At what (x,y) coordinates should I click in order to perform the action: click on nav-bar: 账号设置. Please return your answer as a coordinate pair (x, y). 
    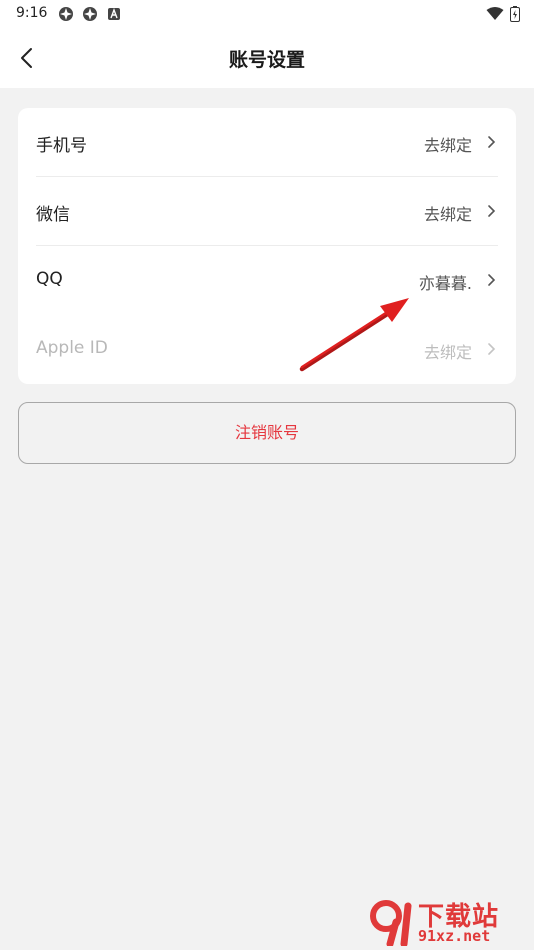
    Looking at the image, I should click on (267, 58).